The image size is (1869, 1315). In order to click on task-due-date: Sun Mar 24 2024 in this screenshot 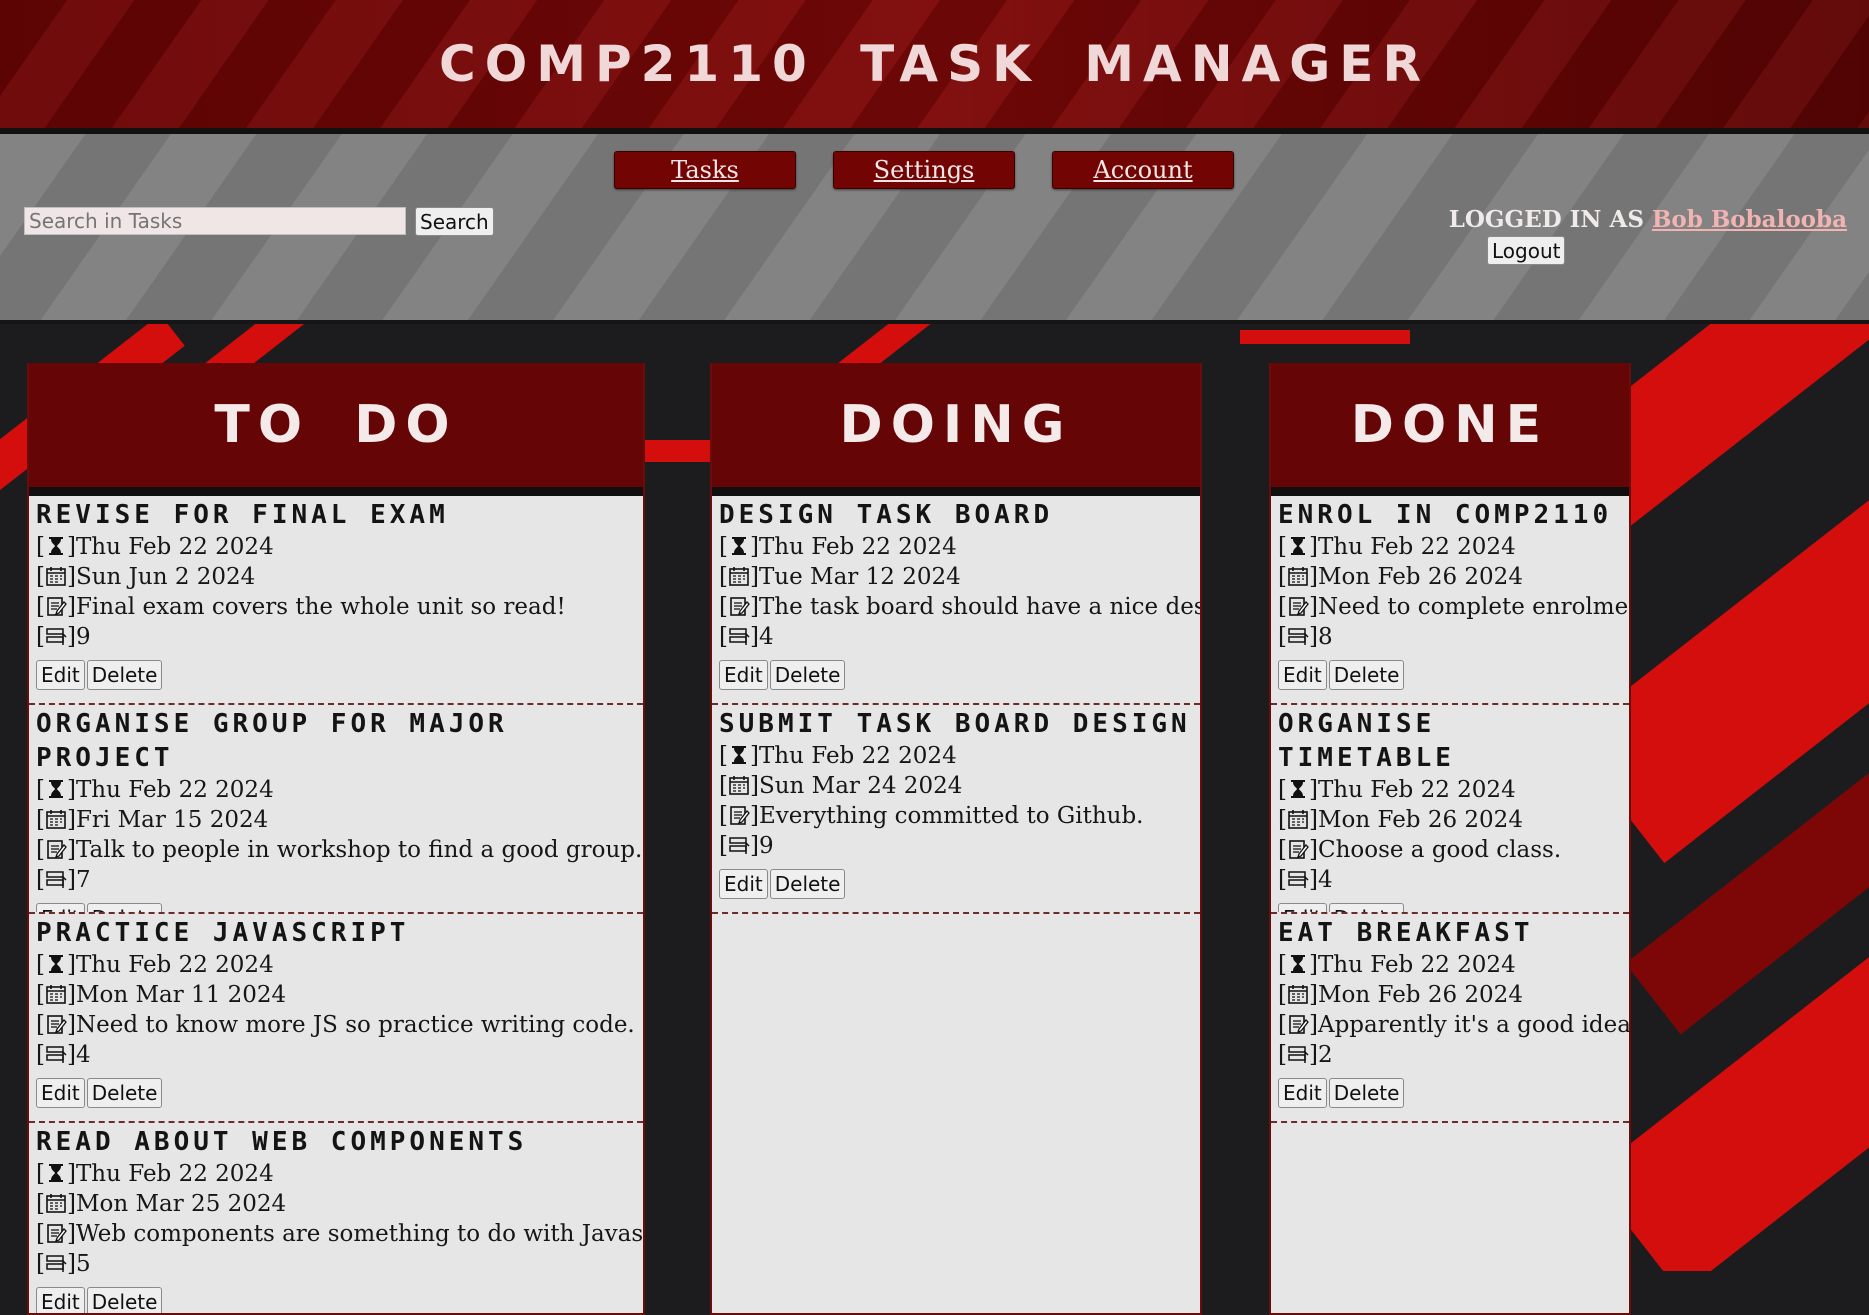, I will do `click(860, 786)`.